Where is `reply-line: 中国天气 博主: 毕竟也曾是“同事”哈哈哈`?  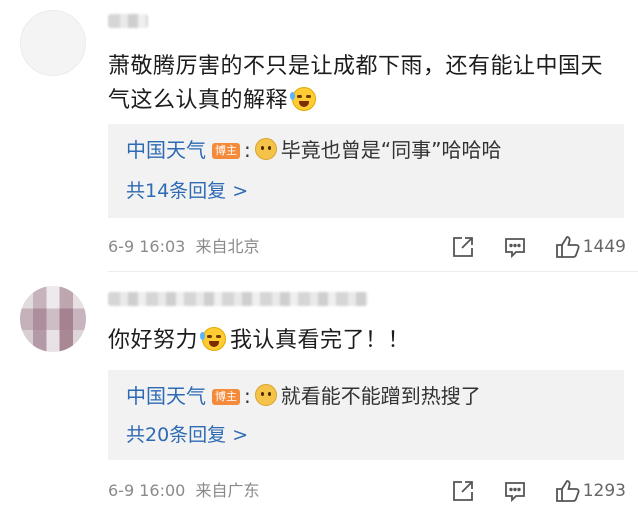
reply-line: 中国天气 博主: 毕竟也曾是“同事”哈哈哈 is located at coordinates (313, 150).